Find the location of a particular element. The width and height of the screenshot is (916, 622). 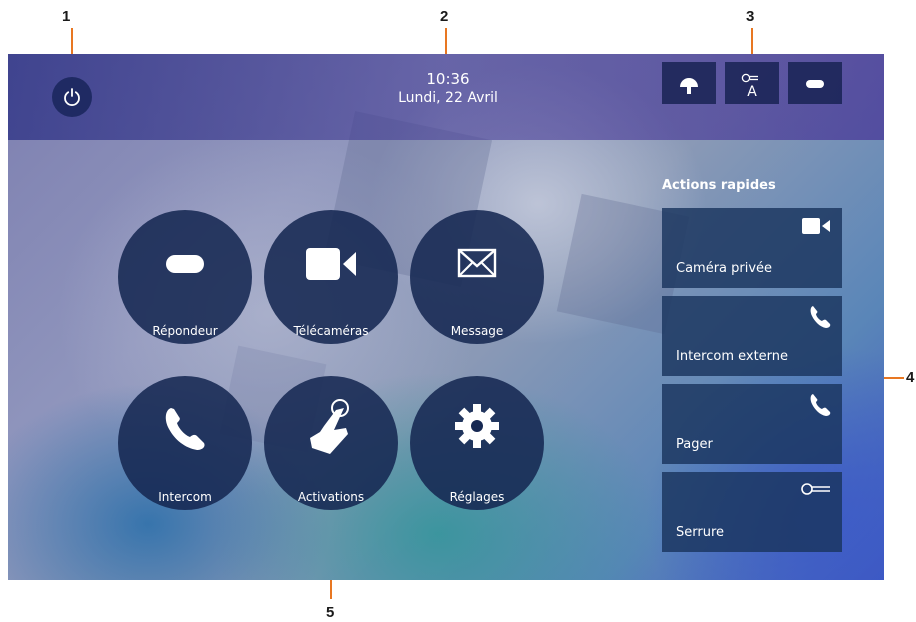

power-icon is located at coordinates (72, 97).